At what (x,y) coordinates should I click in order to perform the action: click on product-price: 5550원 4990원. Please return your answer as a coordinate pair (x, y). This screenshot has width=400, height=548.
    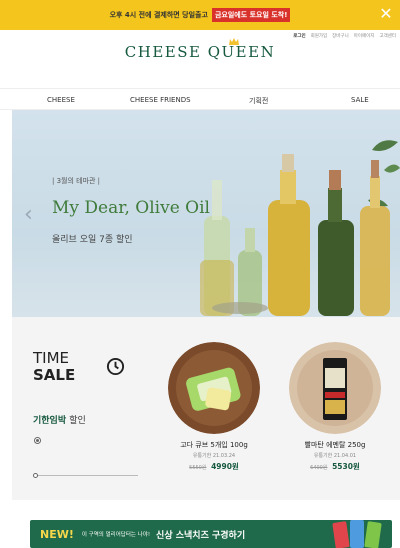
    Looking at the image, I should click on (214, 466).